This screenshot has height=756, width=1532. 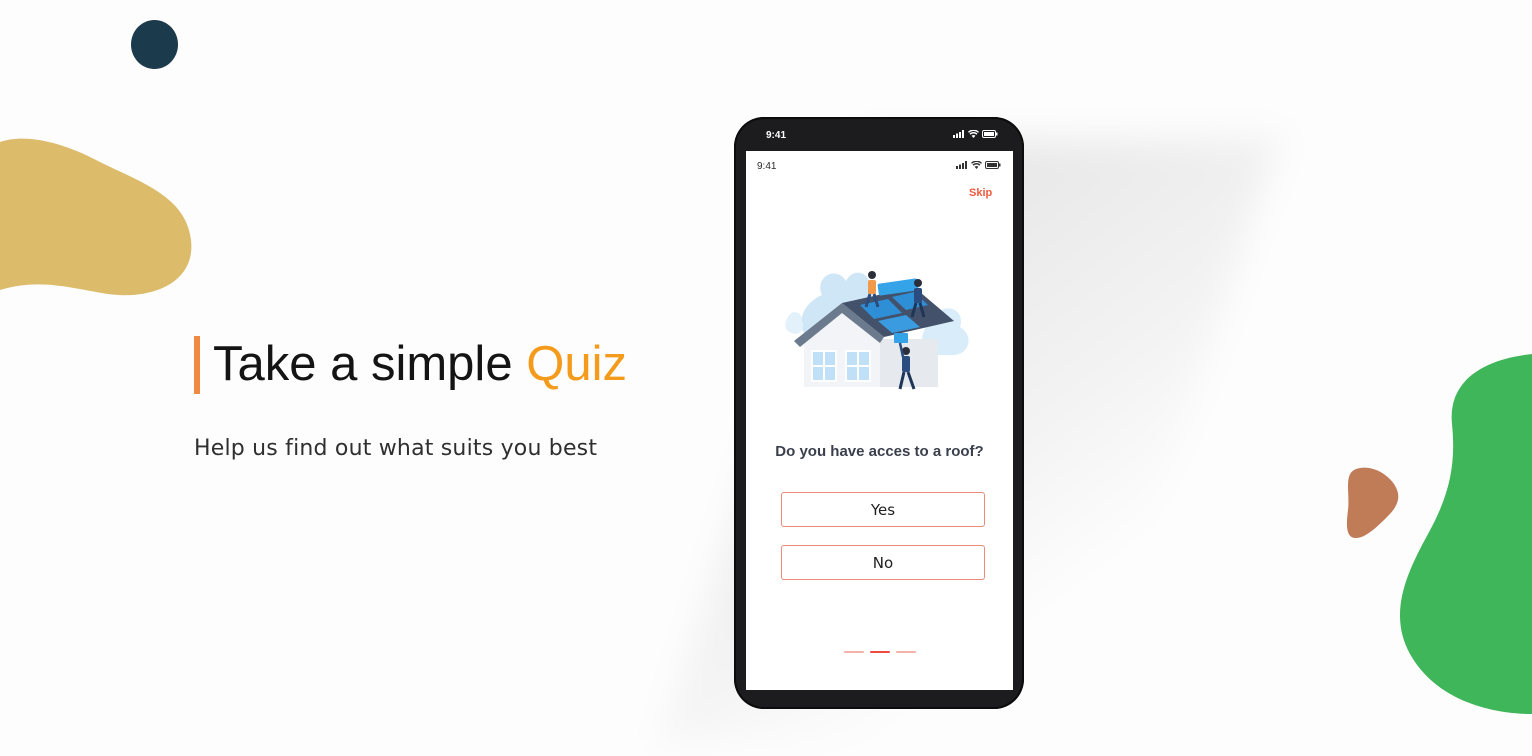 I want to click on page-title: Take a simple Quiz, so click(x=420, y=364).